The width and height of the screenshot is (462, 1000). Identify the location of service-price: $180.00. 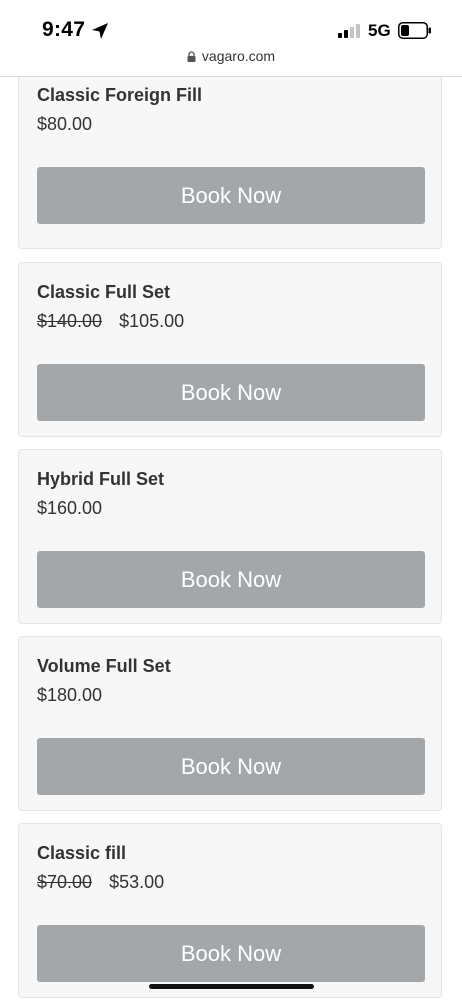
(70, 695).